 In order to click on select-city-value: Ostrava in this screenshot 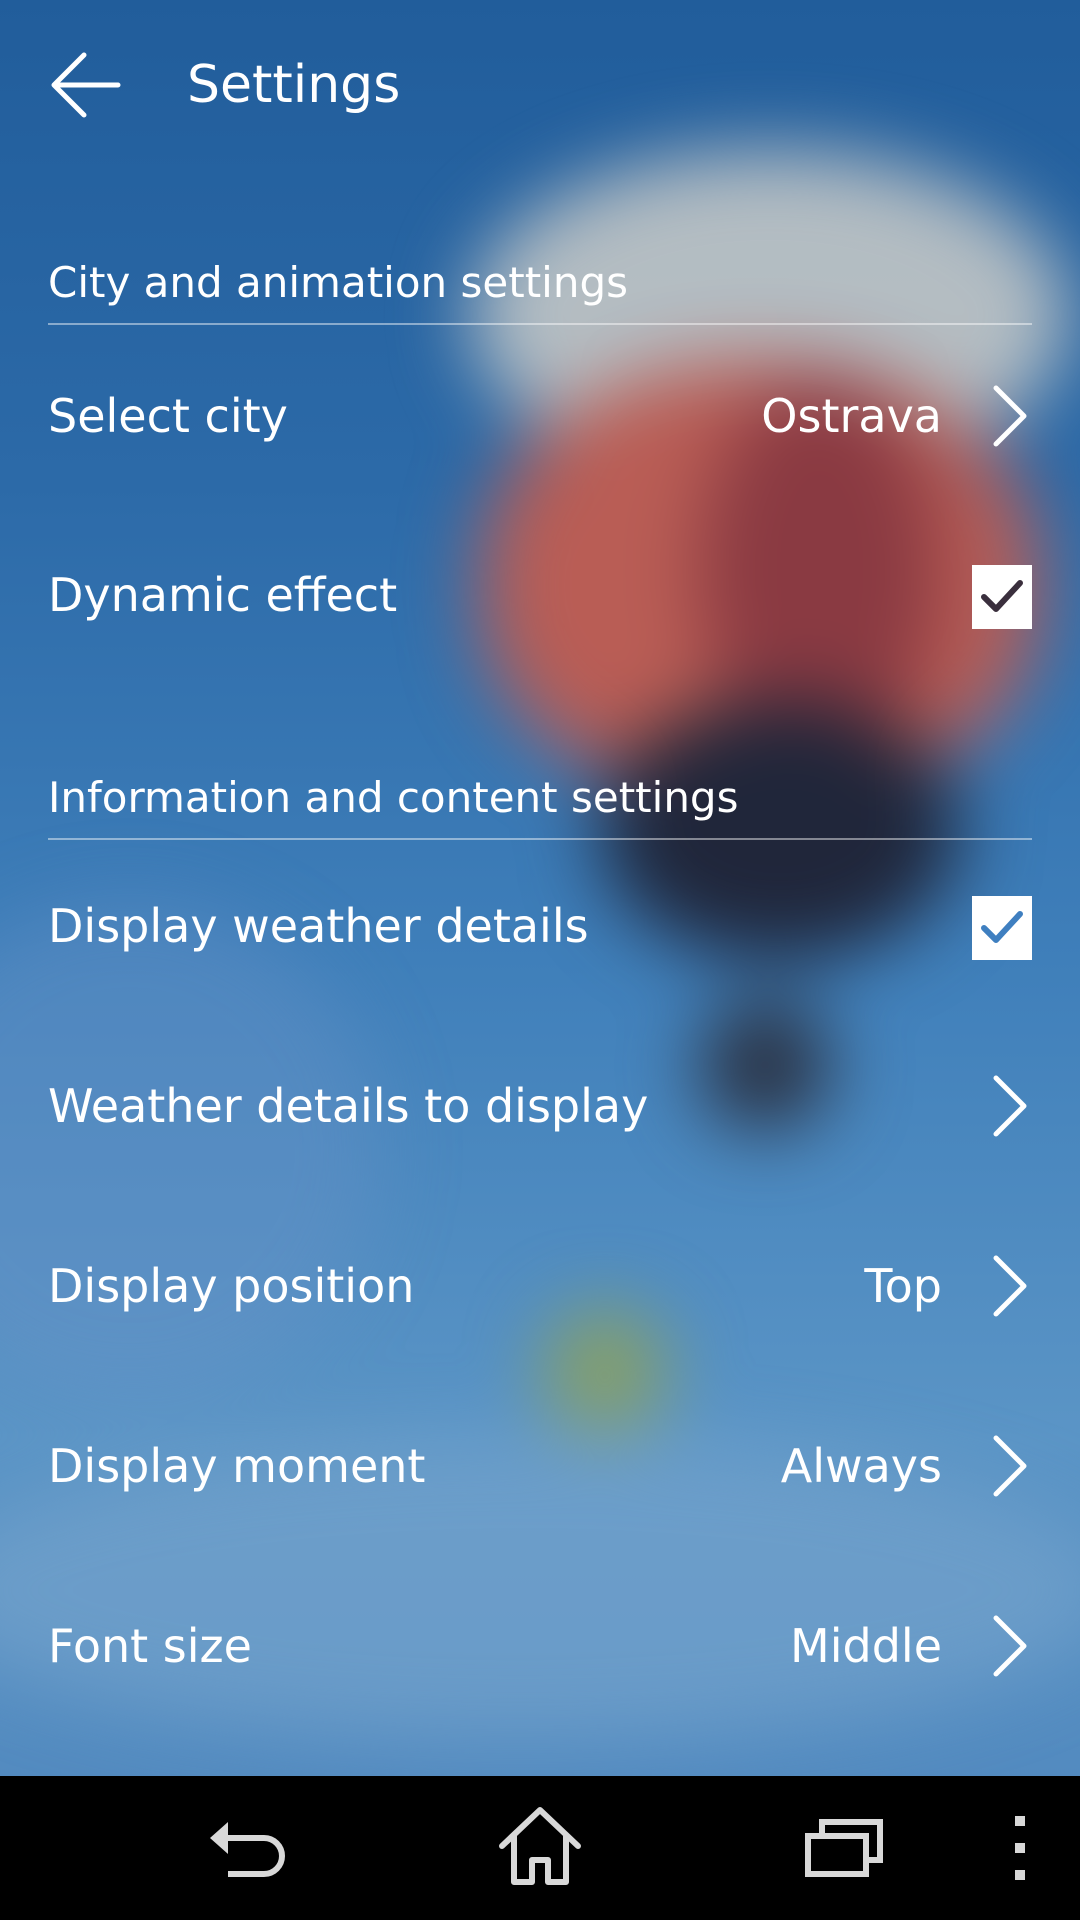, I will do `click(851, 416)`.